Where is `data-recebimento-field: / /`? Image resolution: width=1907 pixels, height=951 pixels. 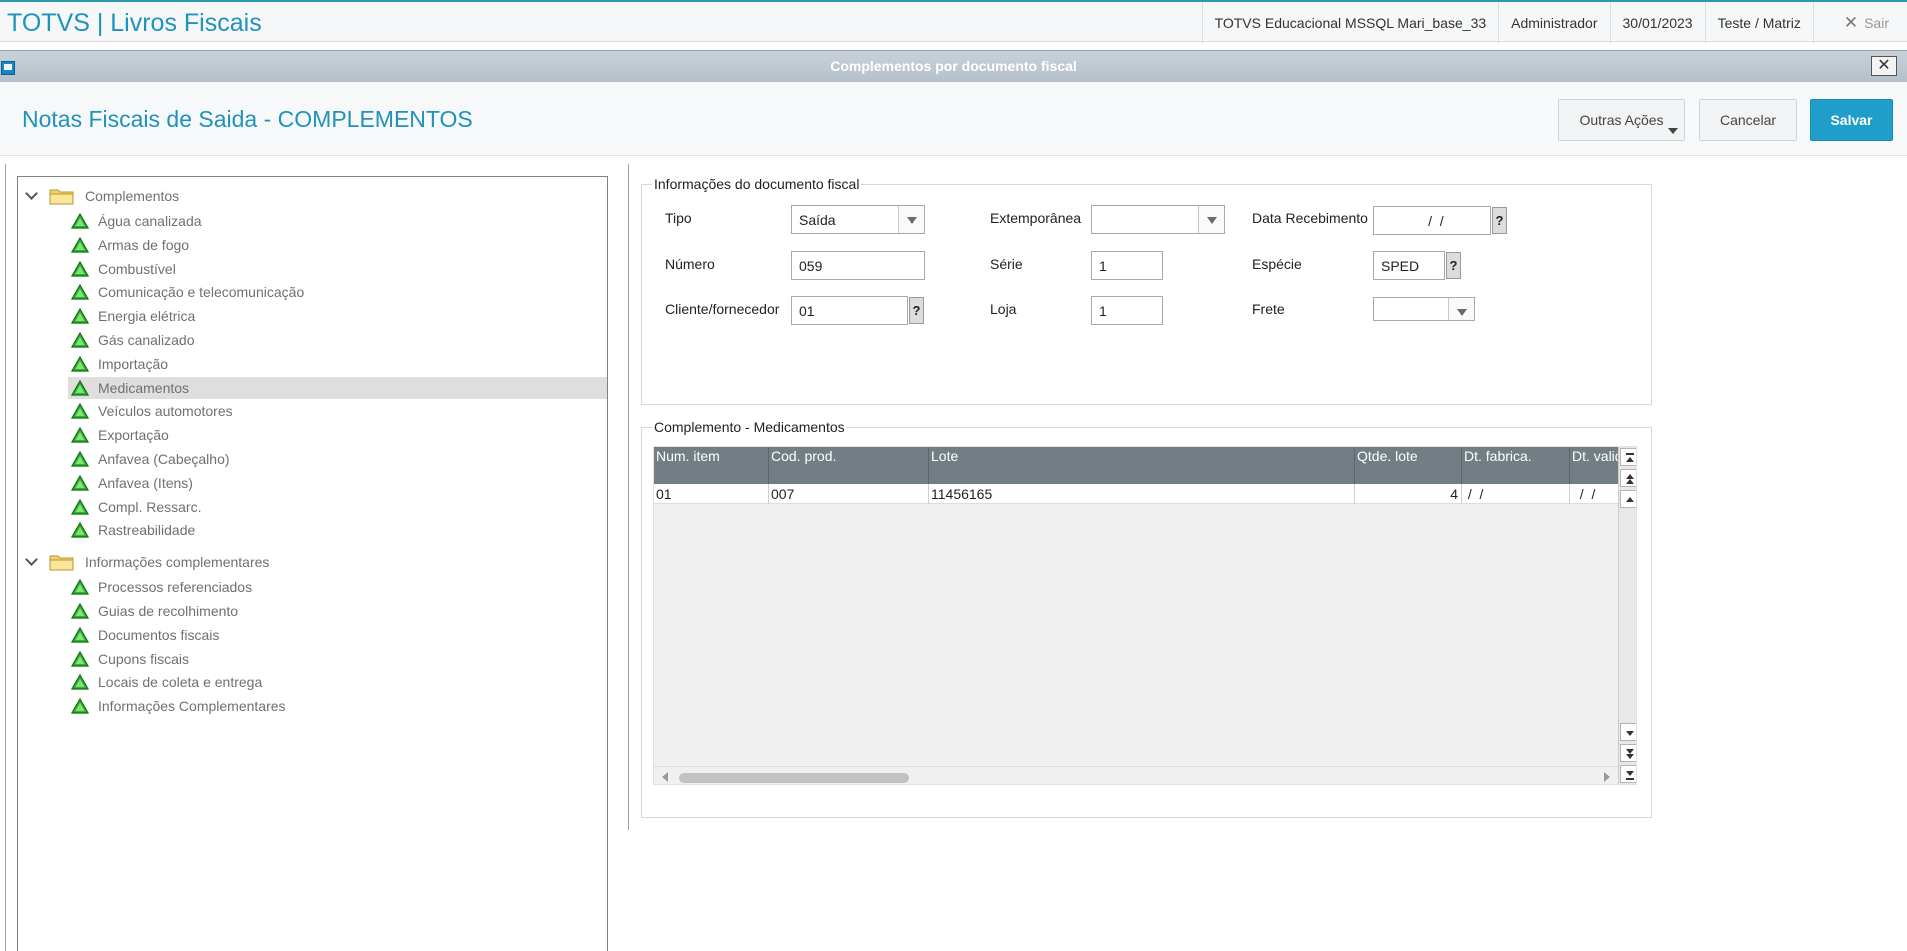 data-recebimento-field: / / is located at coordinates (1432, 220).